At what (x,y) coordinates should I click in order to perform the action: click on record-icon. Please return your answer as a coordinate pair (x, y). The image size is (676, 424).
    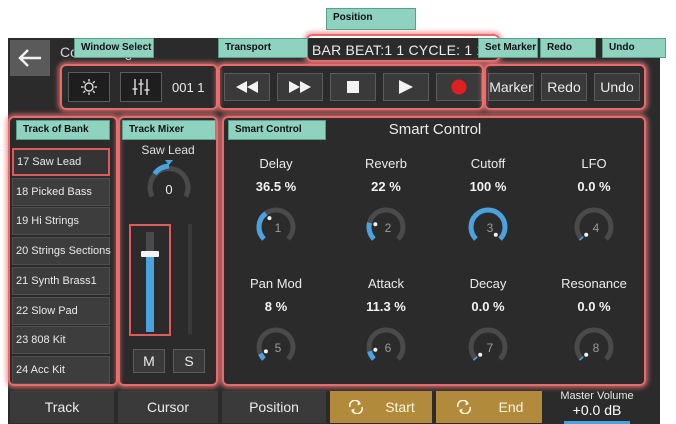
    Looking at the image, I should click on (459, 87).